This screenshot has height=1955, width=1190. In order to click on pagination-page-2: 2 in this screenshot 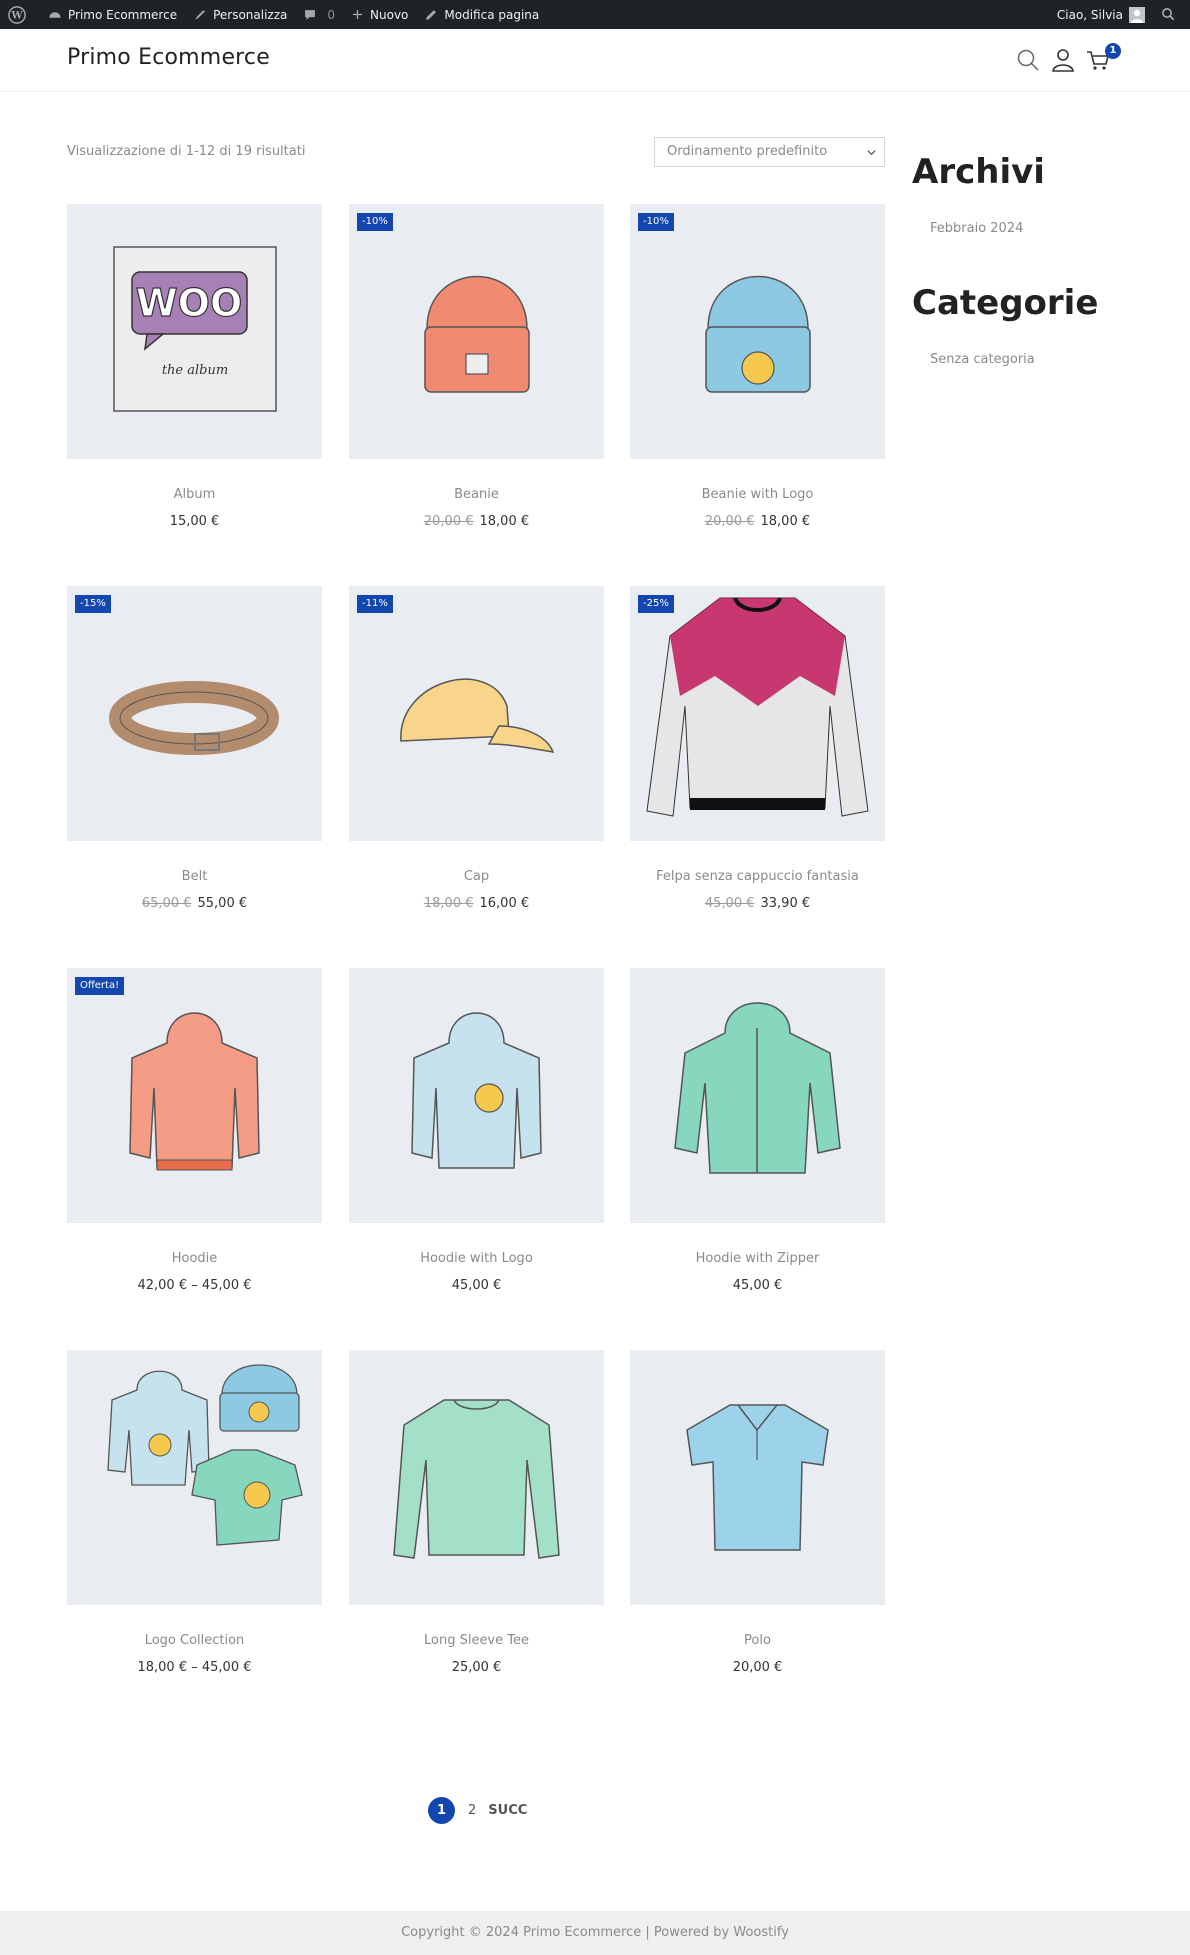, I will do `click(472, 1810)`.